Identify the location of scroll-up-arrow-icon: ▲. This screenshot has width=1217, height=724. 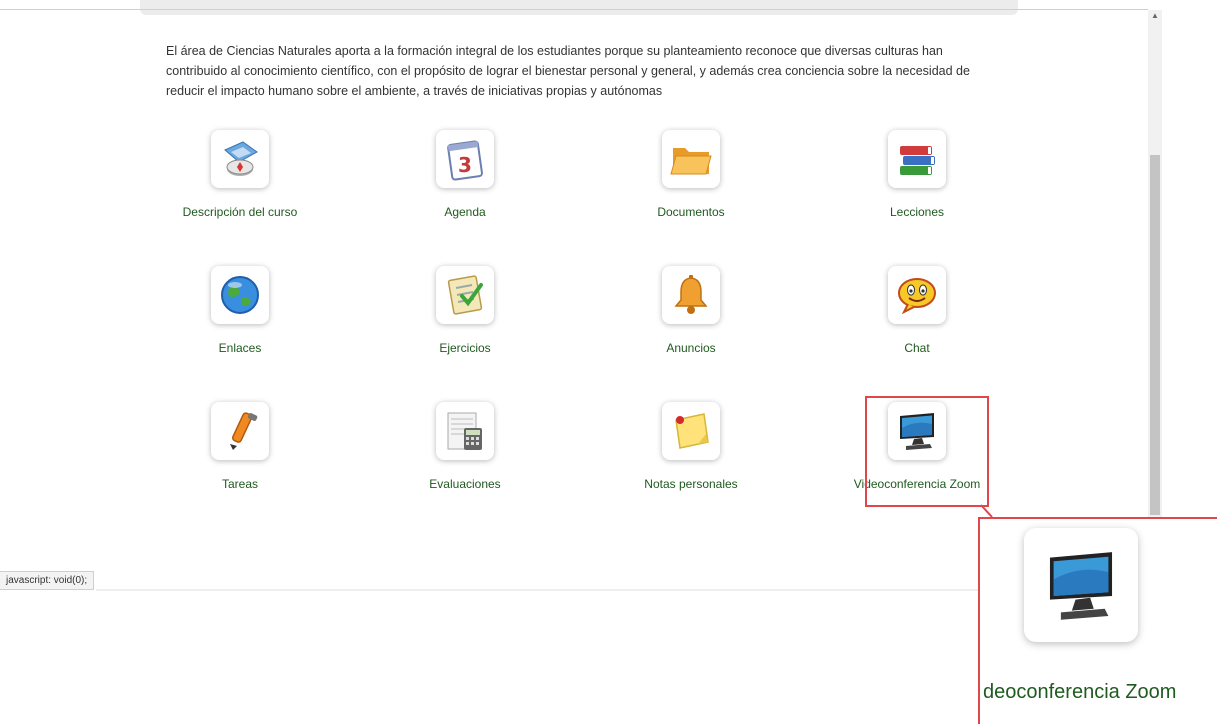
(1155, 16).